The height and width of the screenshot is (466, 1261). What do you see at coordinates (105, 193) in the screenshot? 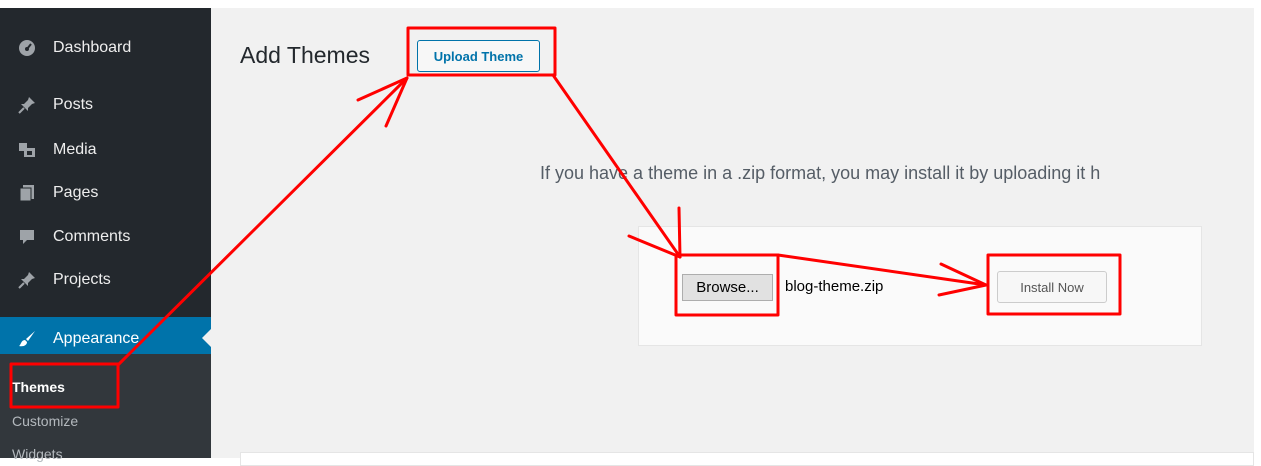
I see `sidebar-item-pages: Pages` at bounding box center [105, 193].